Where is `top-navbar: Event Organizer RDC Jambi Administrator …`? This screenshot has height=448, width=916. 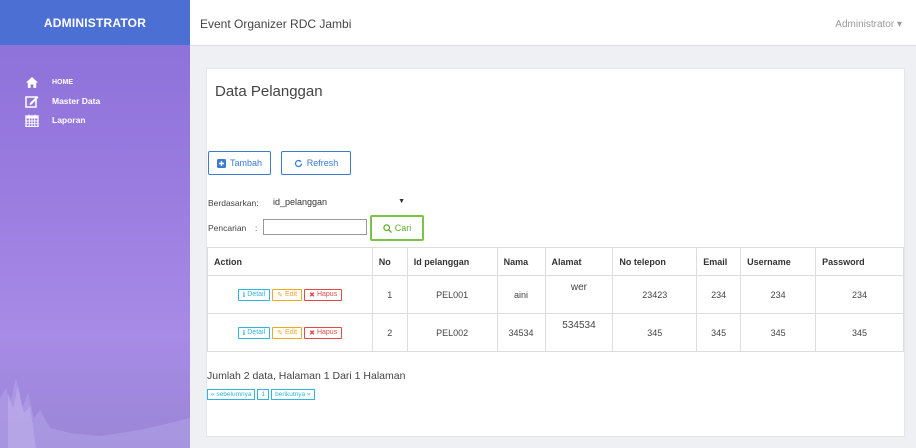 top-navbar: Event Organizer RDC Jambi Administrator … is located at coordinates (553, 23).